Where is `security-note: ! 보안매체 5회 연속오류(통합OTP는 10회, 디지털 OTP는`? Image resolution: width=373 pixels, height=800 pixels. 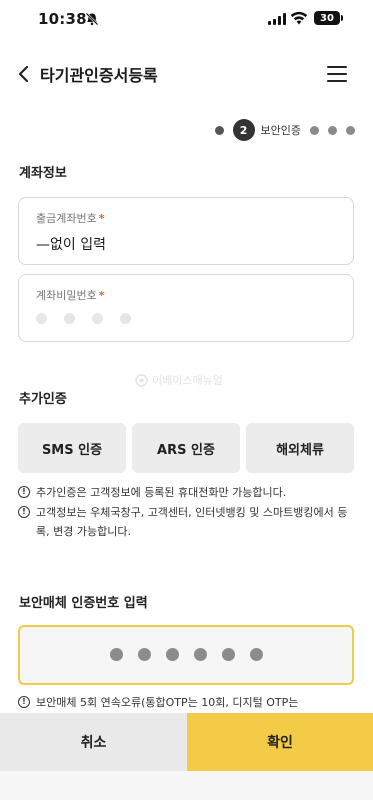
security-note: ! 보안매체 5회 연속오류(통합OTP는 10회, 디지털 OTP는 is located at coordinates (186, 702).